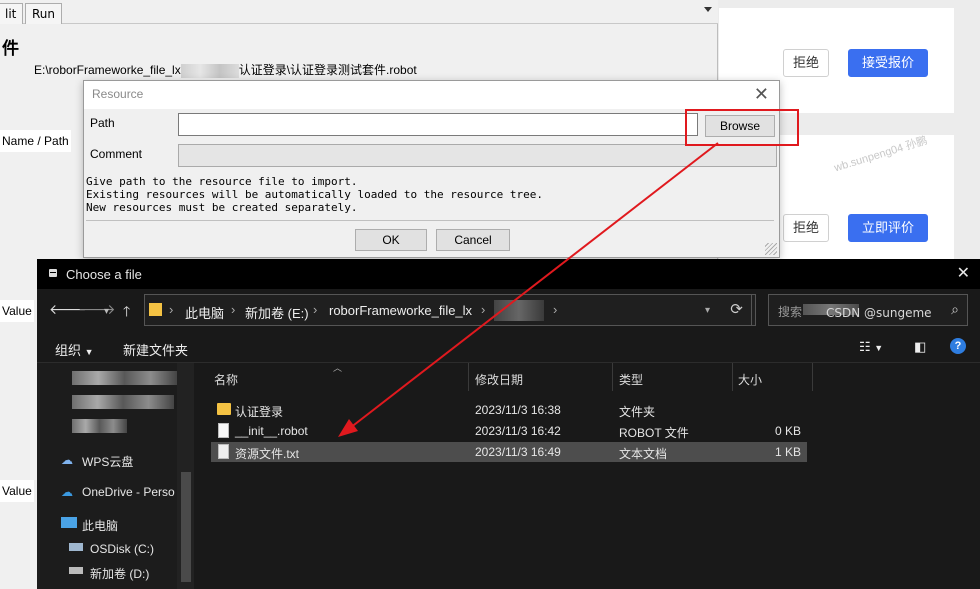 The image size is (980, 589). Describe the element at coordinates (477, 155) in the screenshot. I see `comment-field` at that location.